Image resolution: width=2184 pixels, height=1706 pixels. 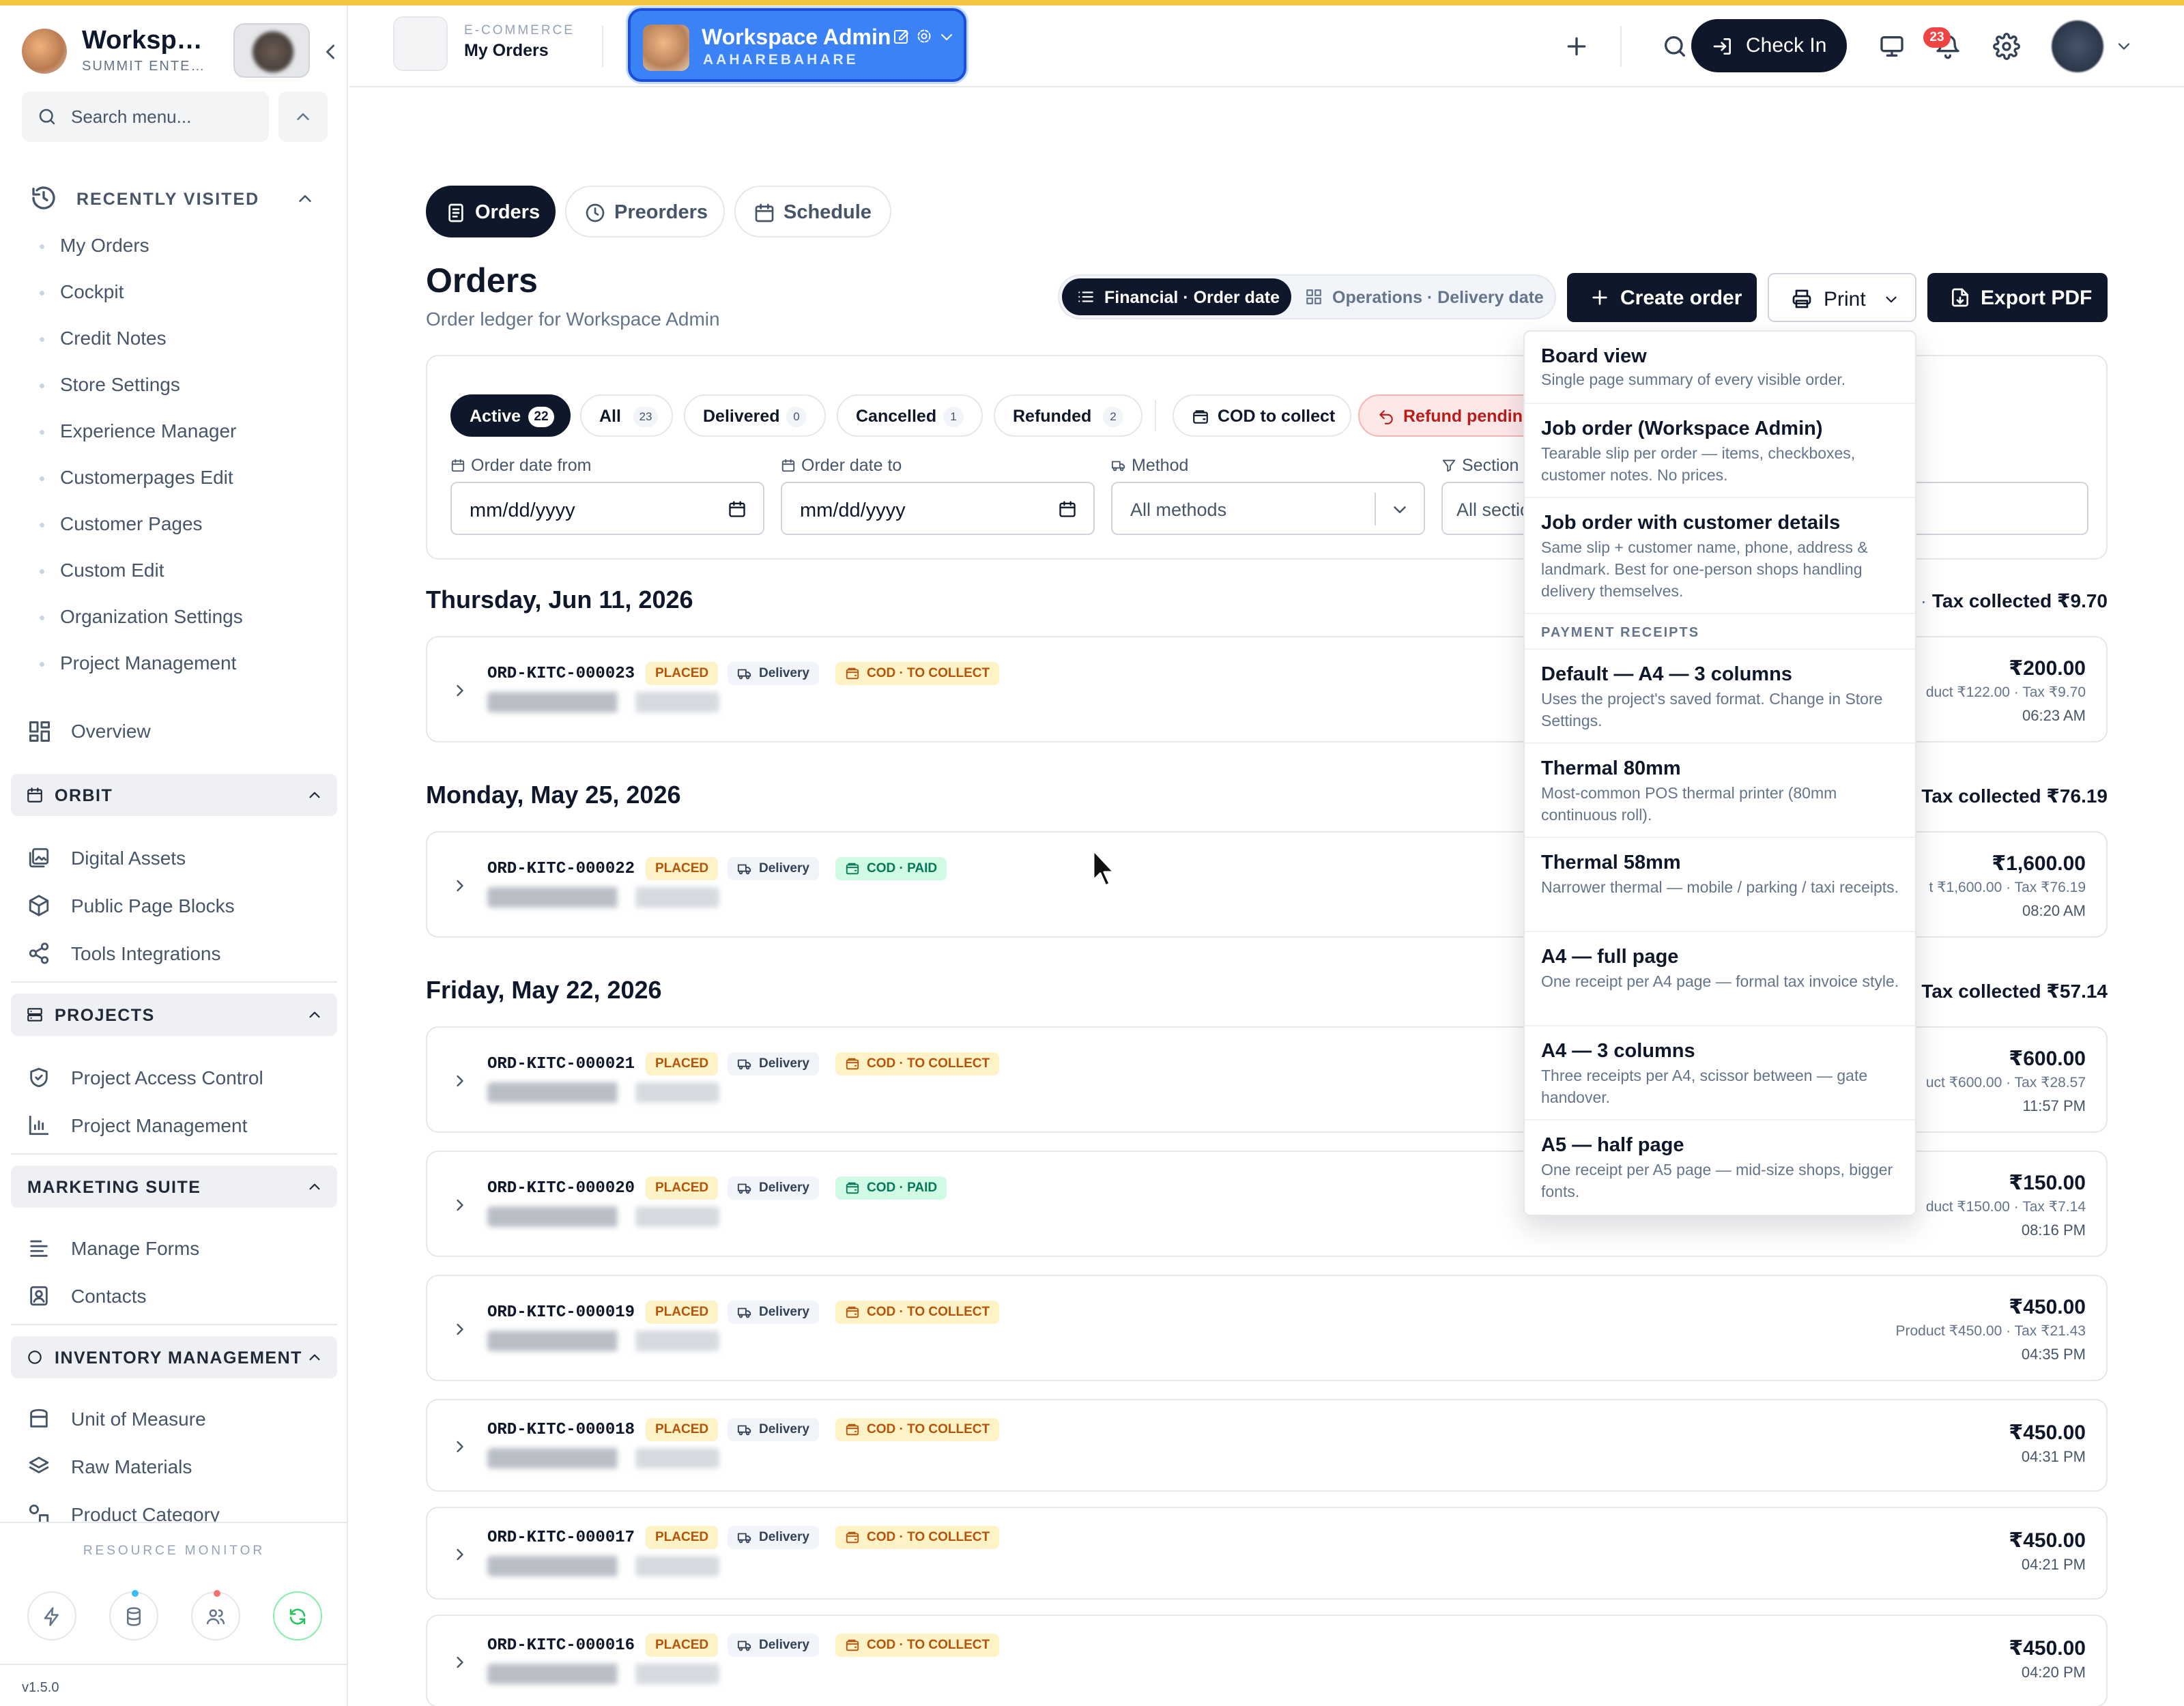 I want to click on sidebar-item-project-management: Project Management, so click(x=177, y=1126).